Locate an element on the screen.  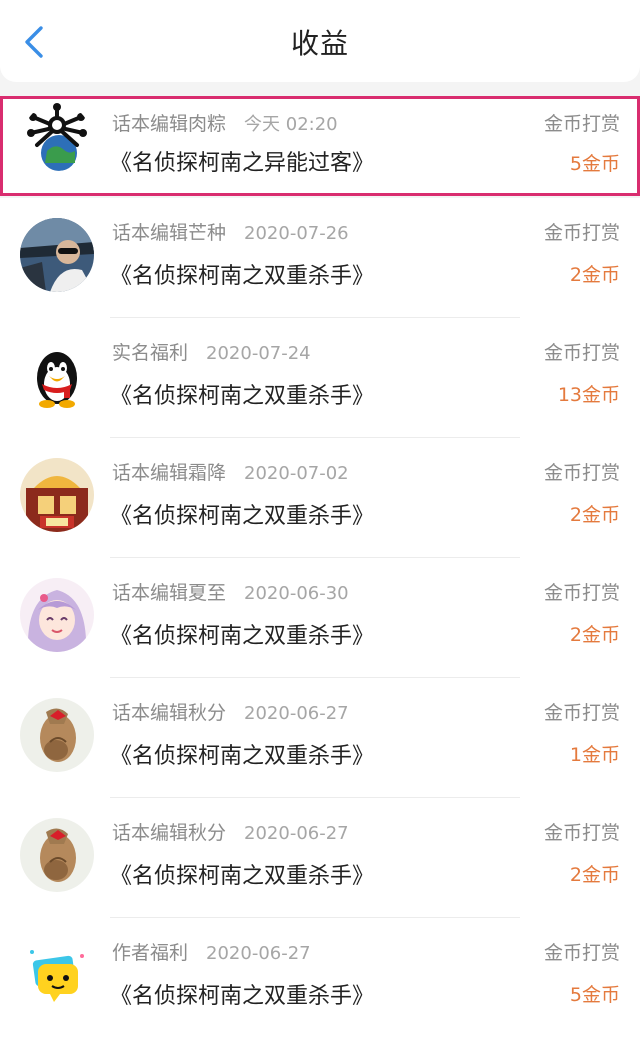
item-meta: 实名福利 2020-07-24 is located at coordinates (211, 351).